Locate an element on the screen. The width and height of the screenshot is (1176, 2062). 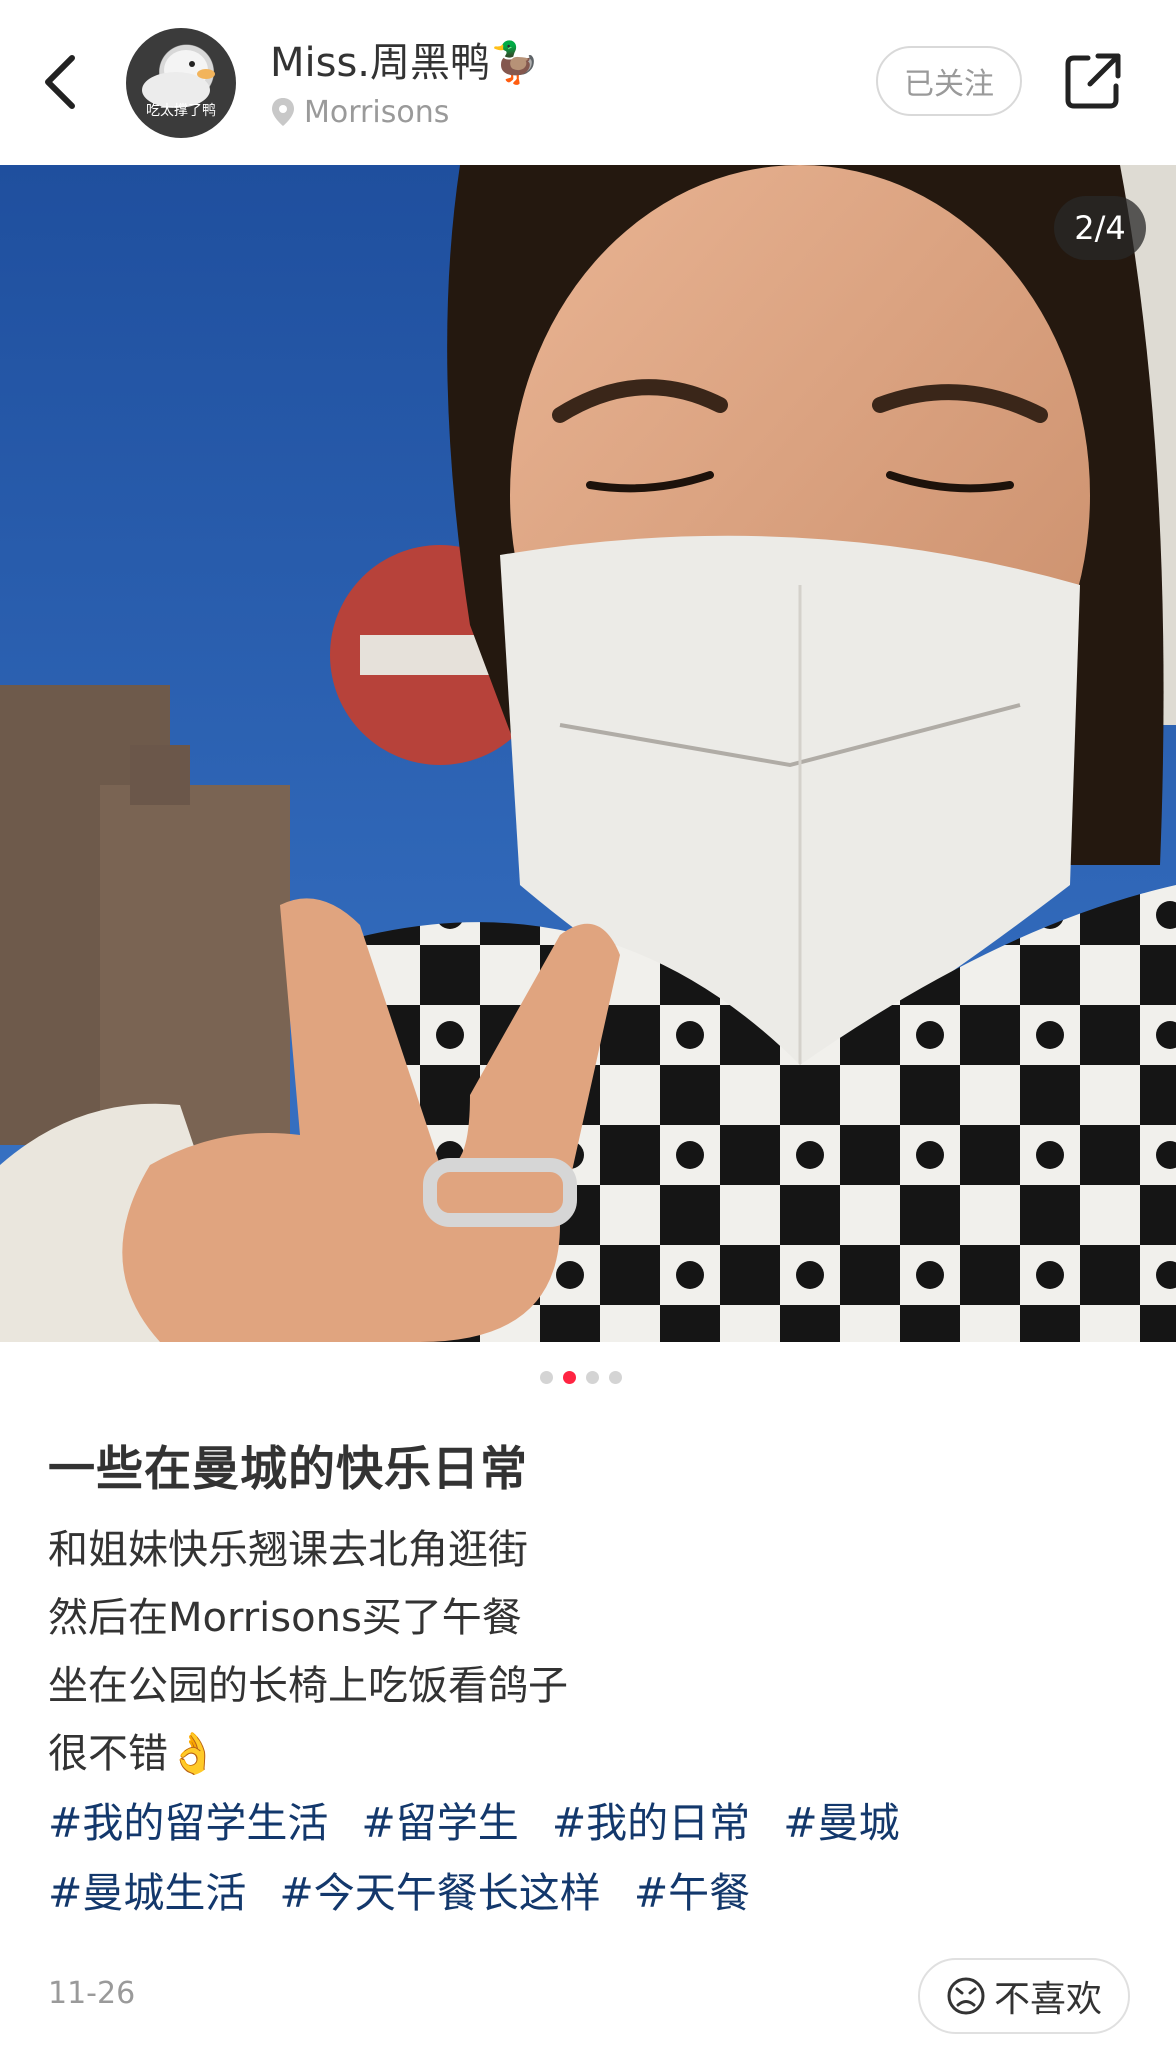
duck-avatar-image is located at coordinates (178, 79).